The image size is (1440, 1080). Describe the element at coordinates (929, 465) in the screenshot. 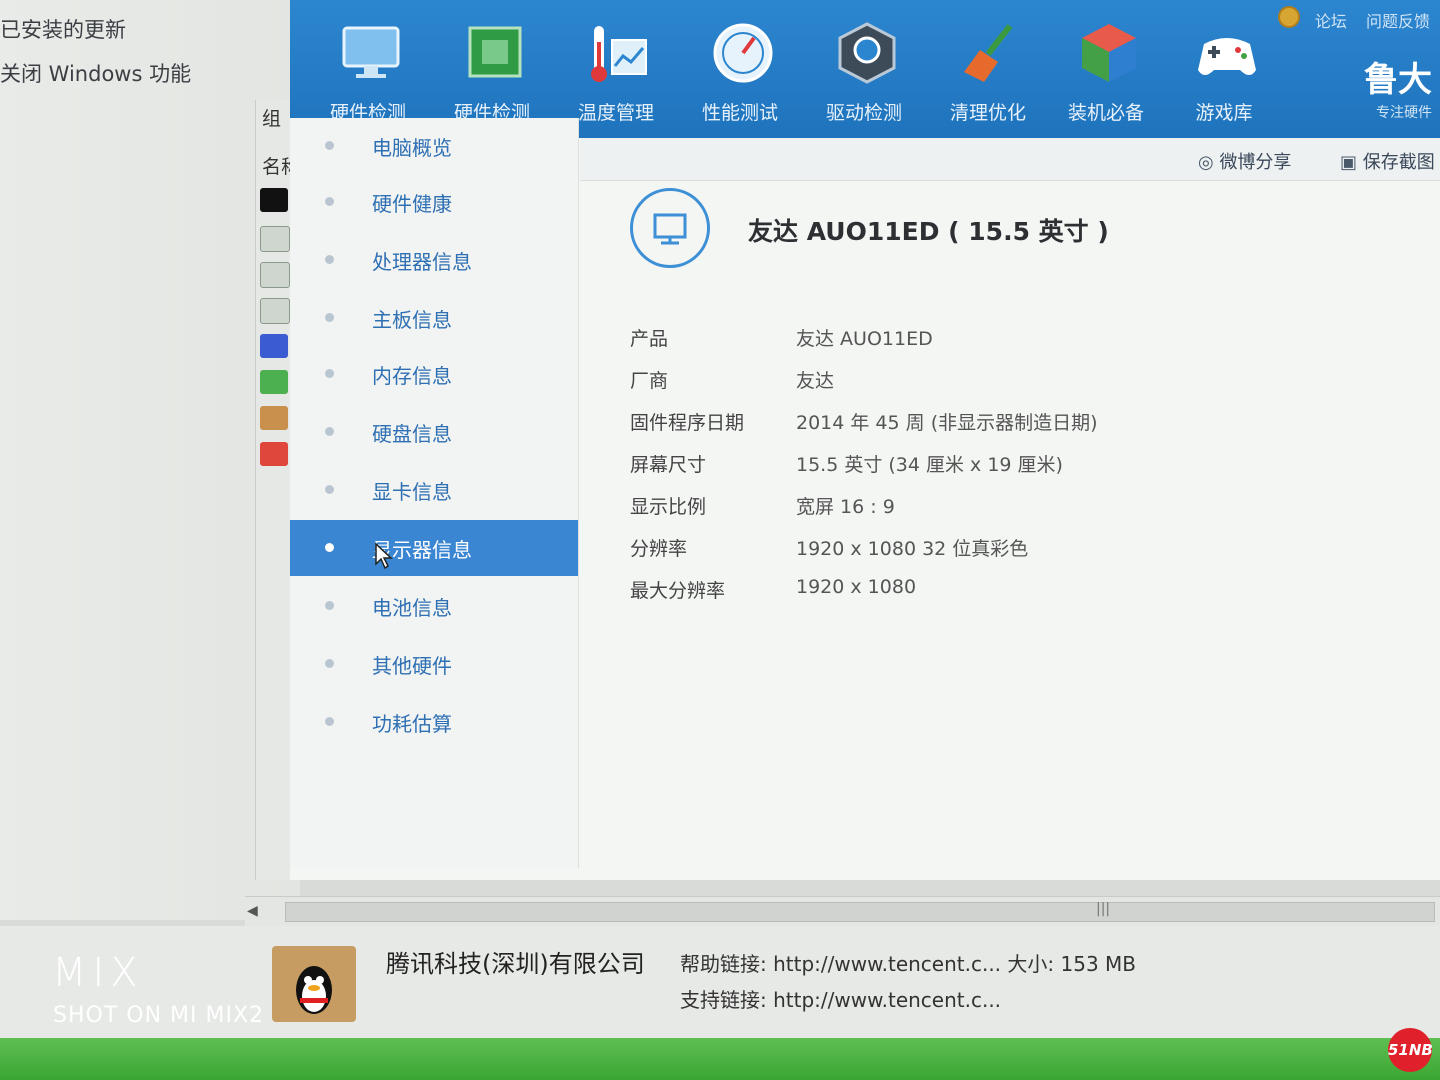

I see `info-value: 15.5 英寸 (34 厘米 x 19 厘米)` at that location.